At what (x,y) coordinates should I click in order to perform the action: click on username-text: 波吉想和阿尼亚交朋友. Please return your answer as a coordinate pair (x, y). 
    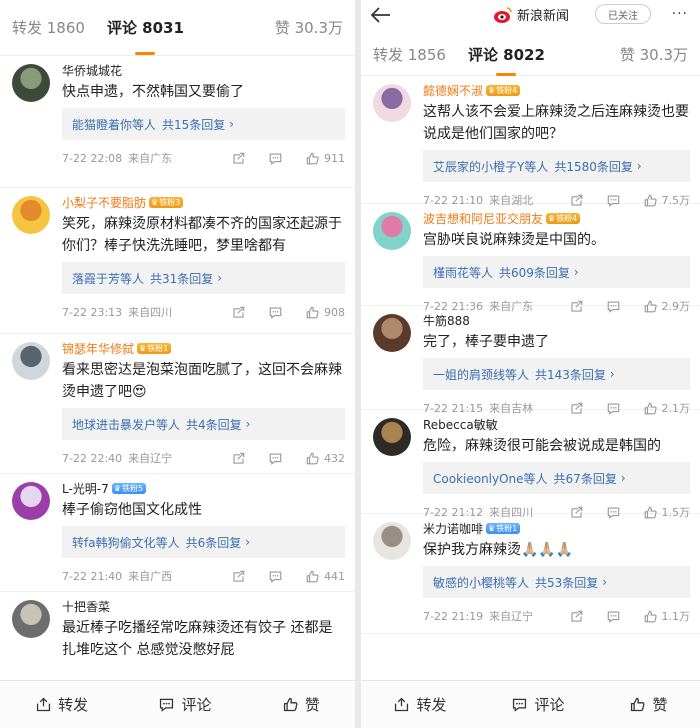
    Looking at the image, I should click on (483, 218).